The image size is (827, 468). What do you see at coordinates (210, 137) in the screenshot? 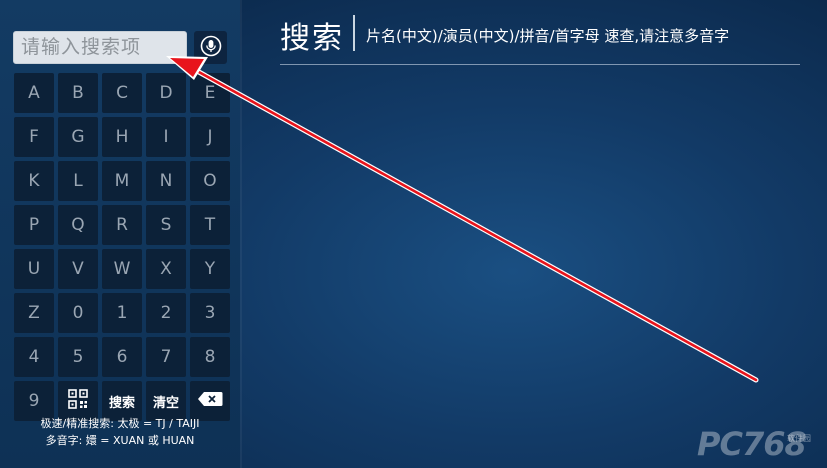
I see `key-j: J` at bounding box center [210, 137].